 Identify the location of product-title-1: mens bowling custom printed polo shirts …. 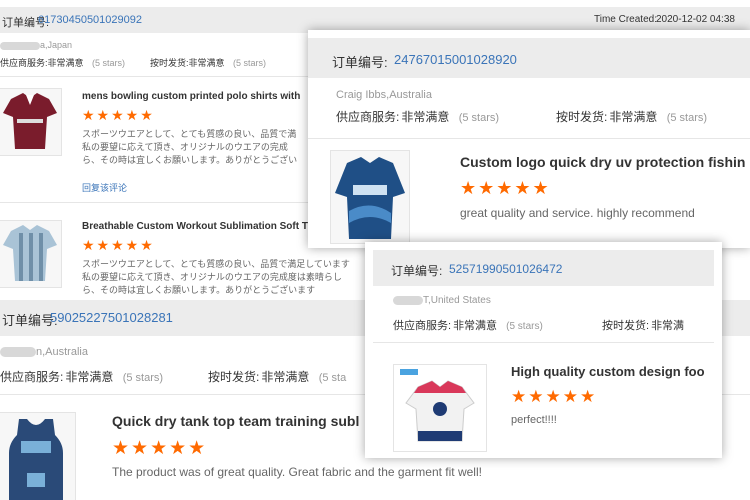
(191, 96).